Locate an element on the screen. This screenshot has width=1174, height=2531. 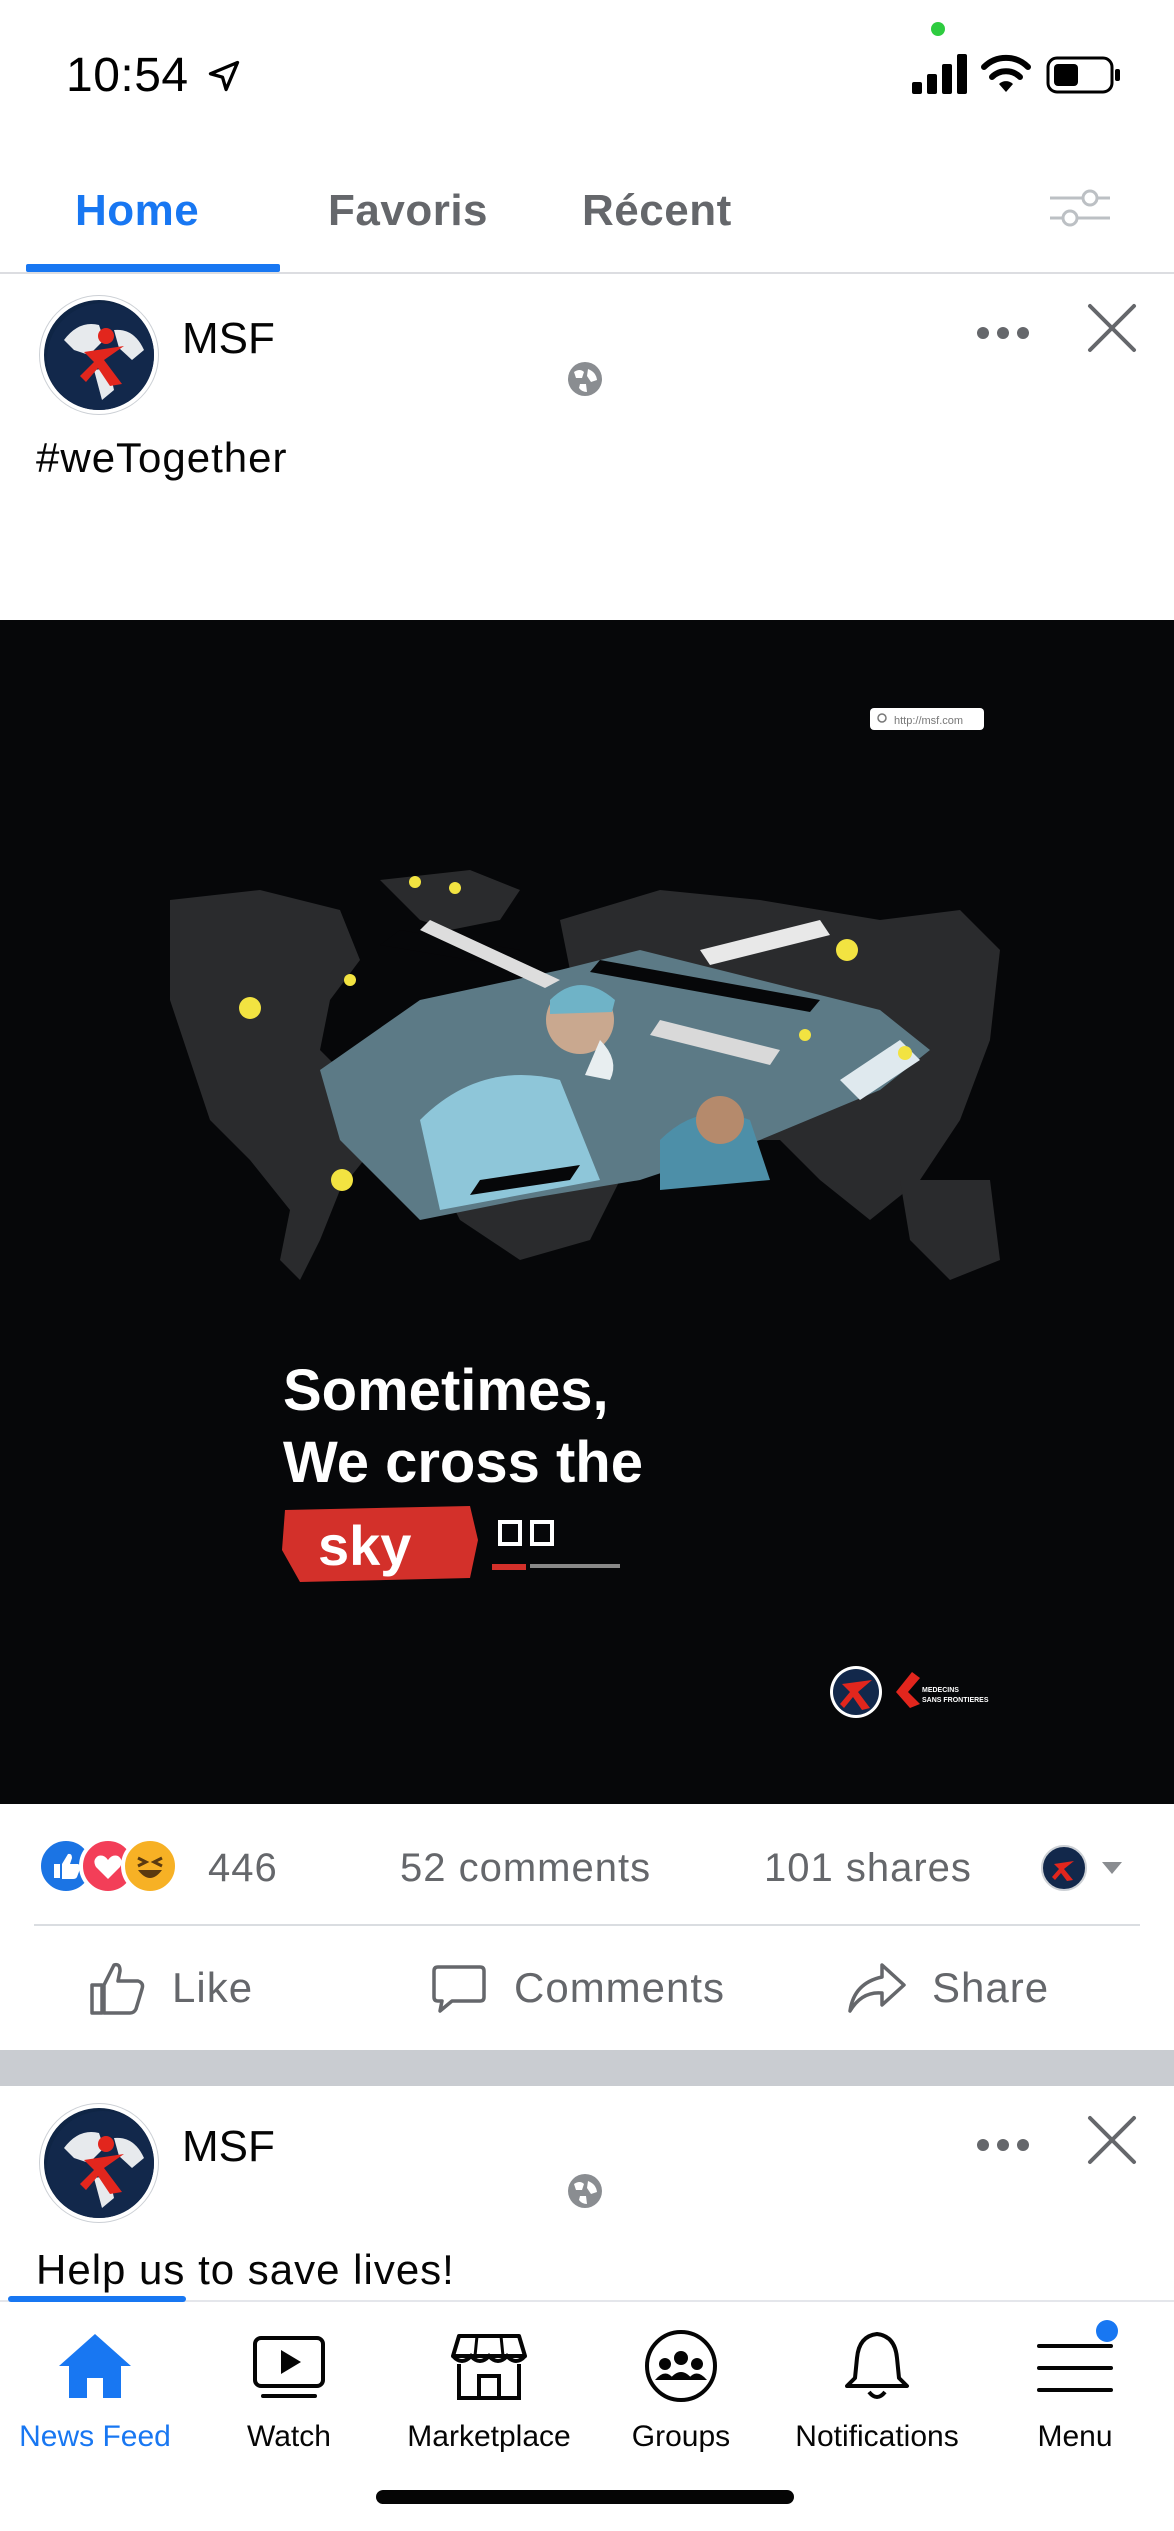
comments-count: 52 comments is located at coordinates (525, 1868).